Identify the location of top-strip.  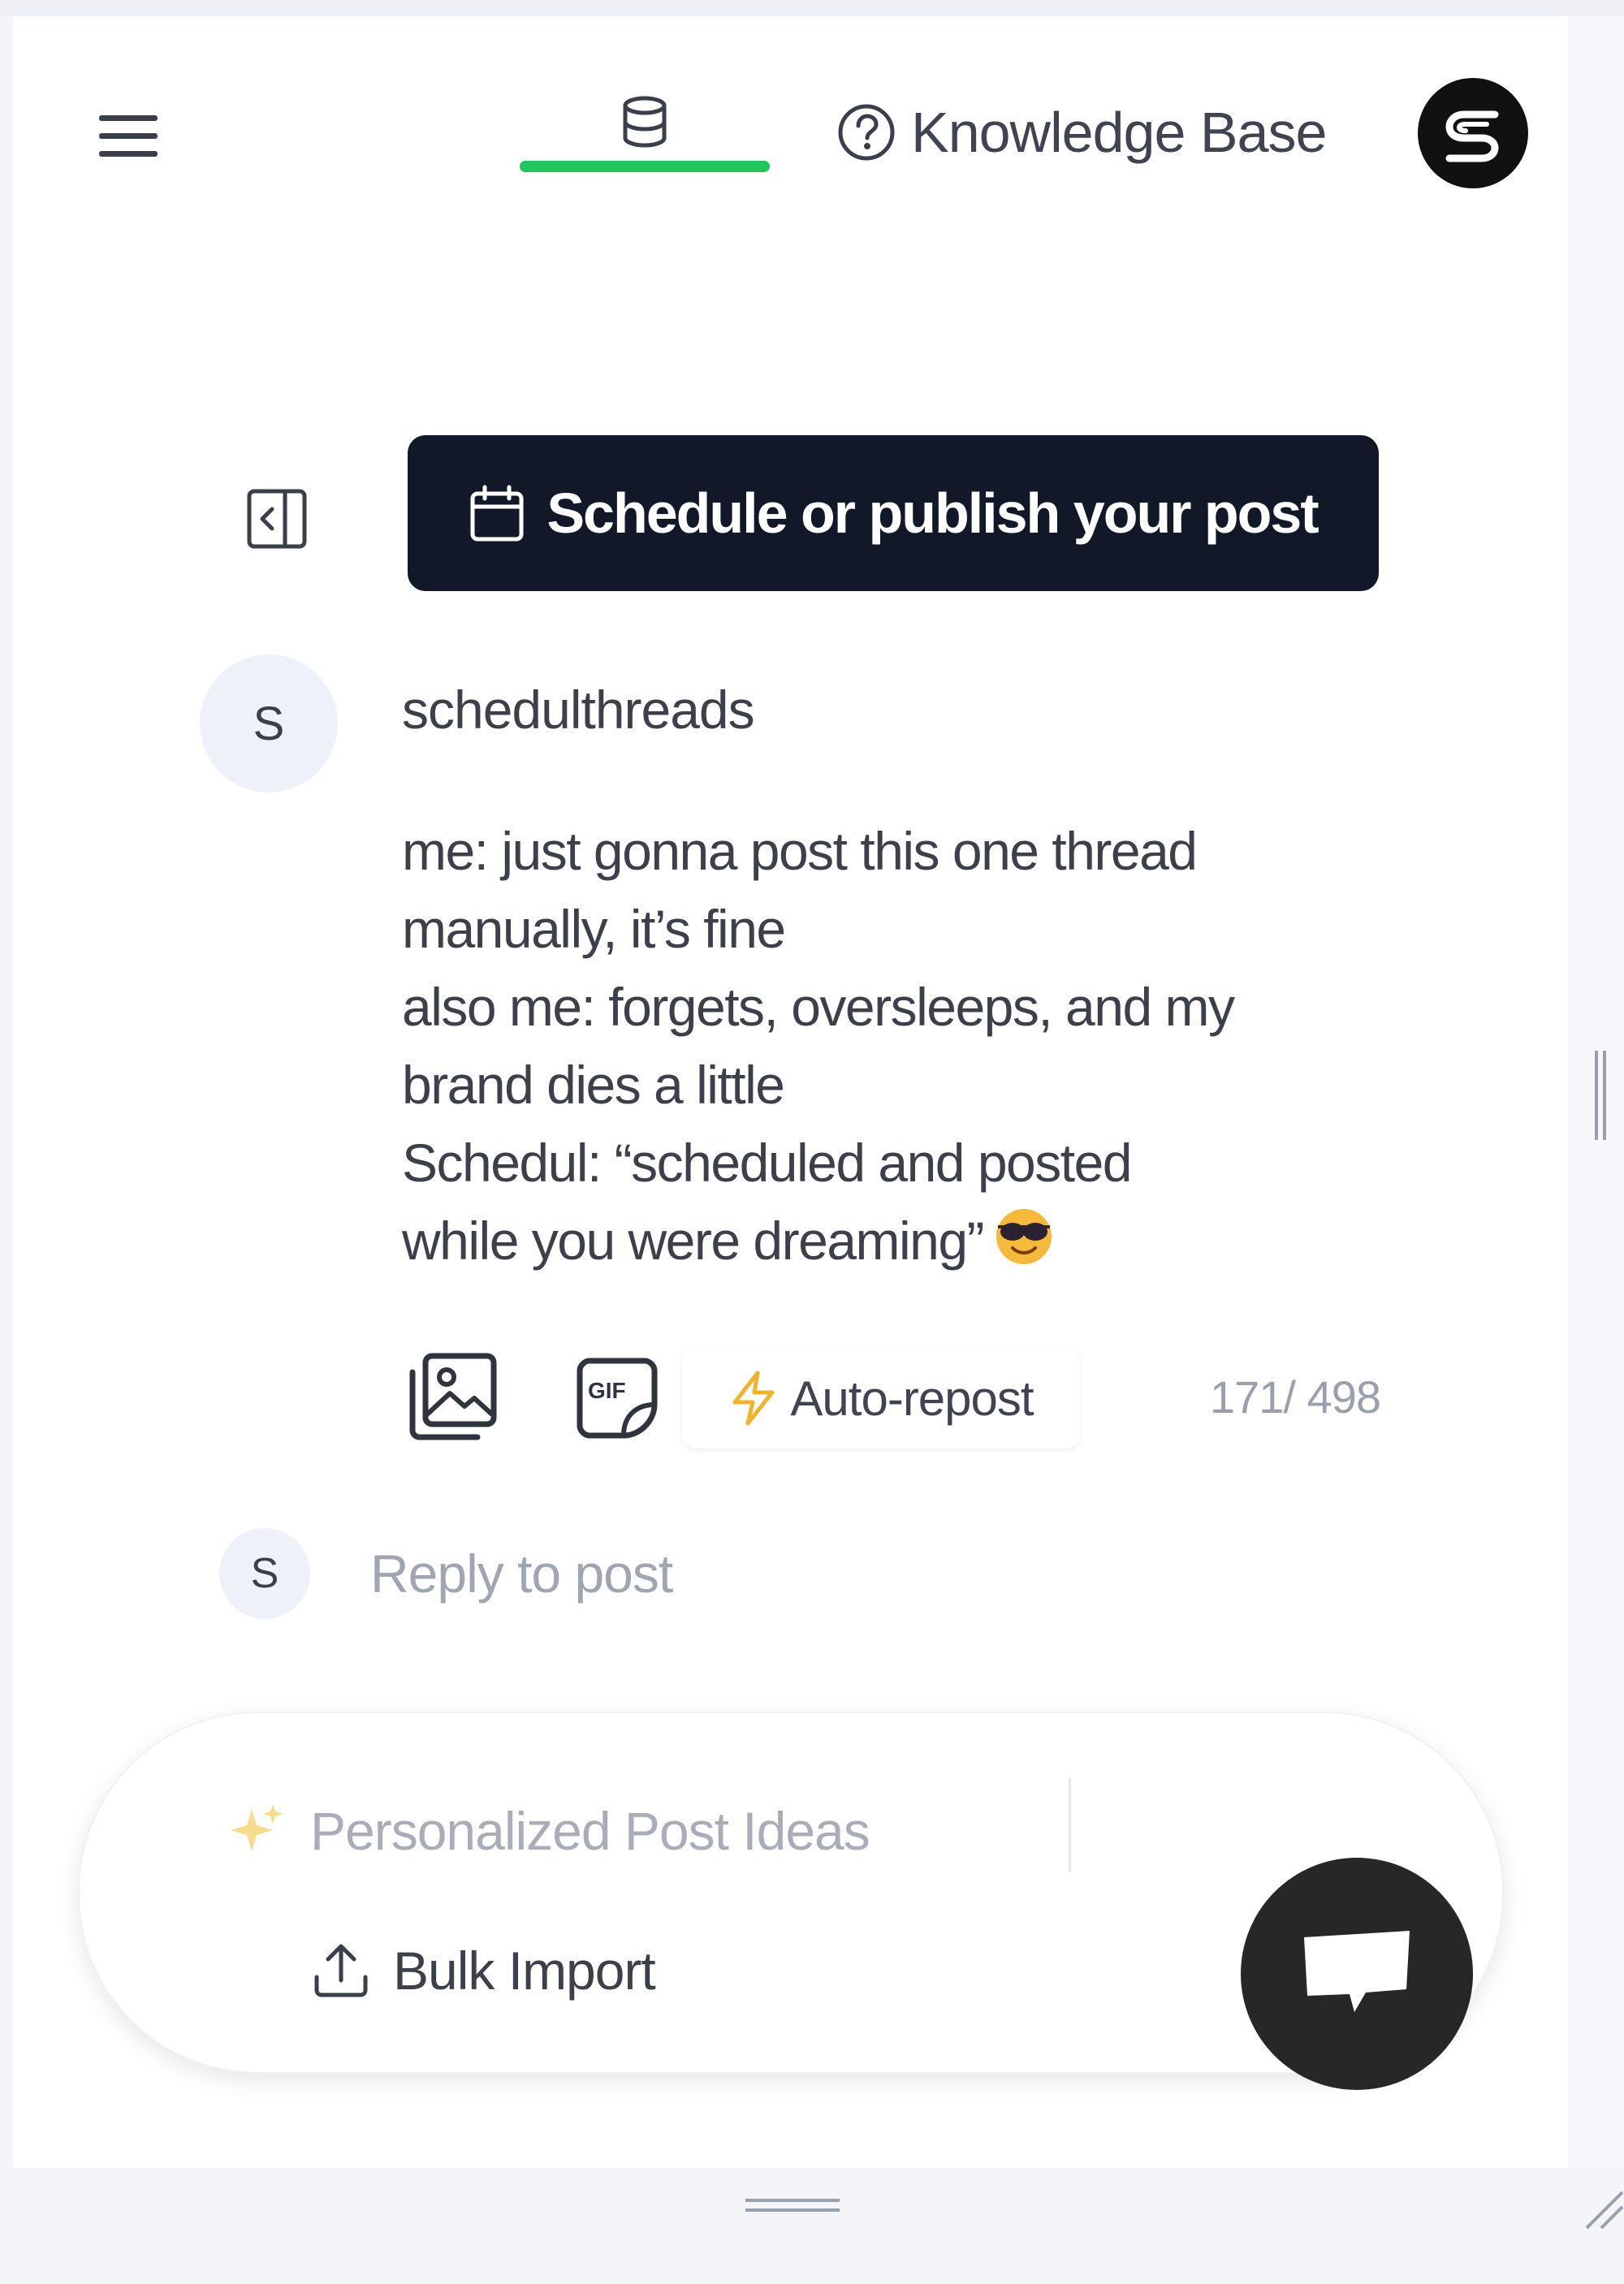
(812, 8).